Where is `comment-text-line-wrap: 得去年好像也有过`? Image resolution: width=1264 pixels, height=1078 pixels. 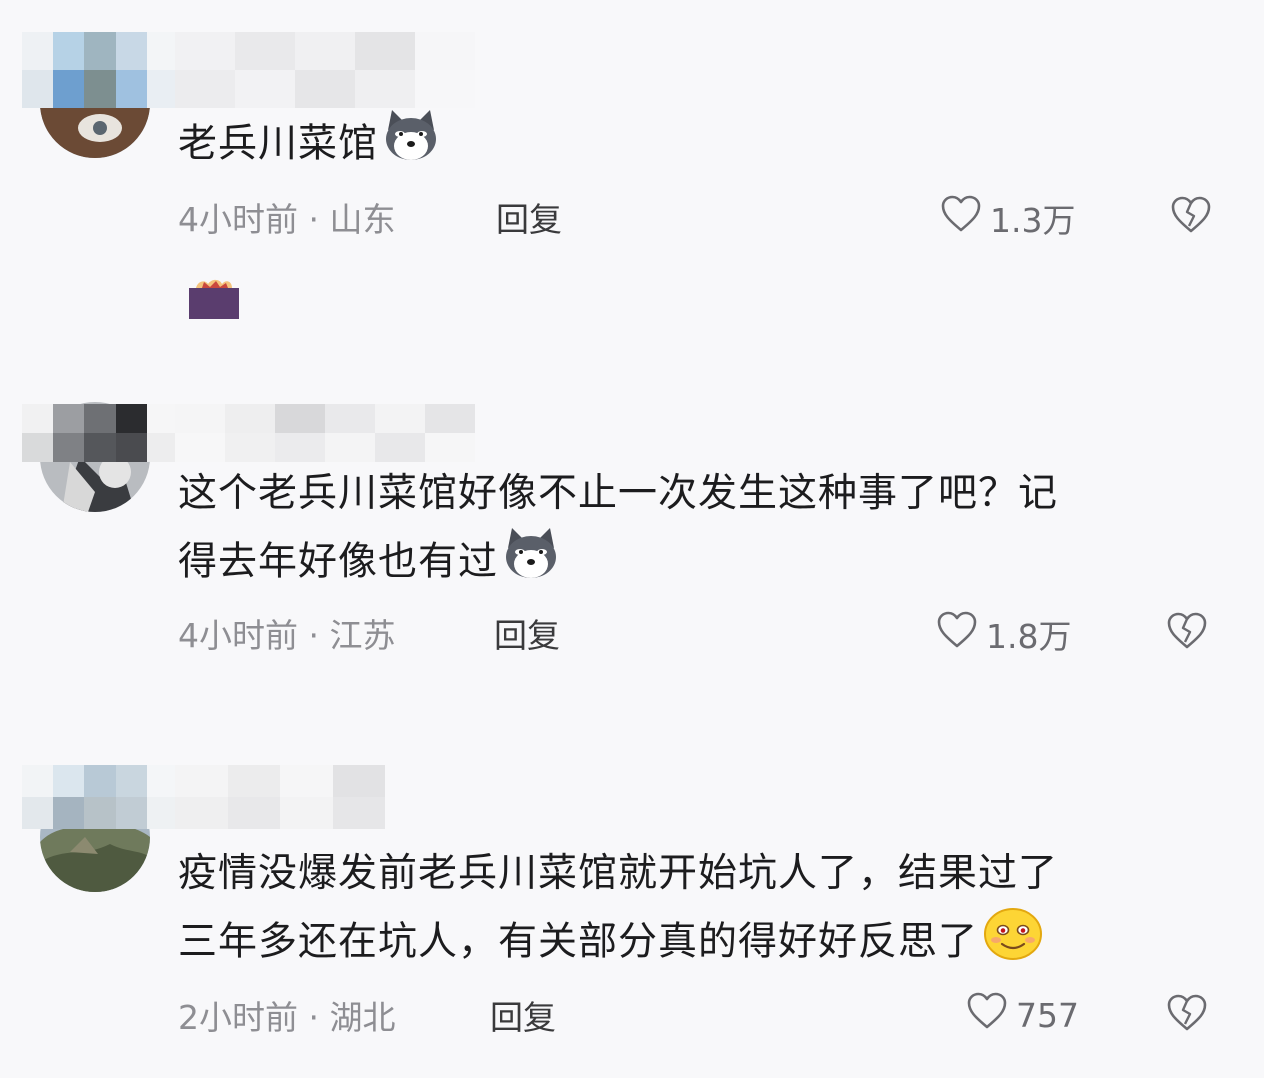 comment-text-line-wrap: 得去年好像也有过 is located at coordinates (618, 564).